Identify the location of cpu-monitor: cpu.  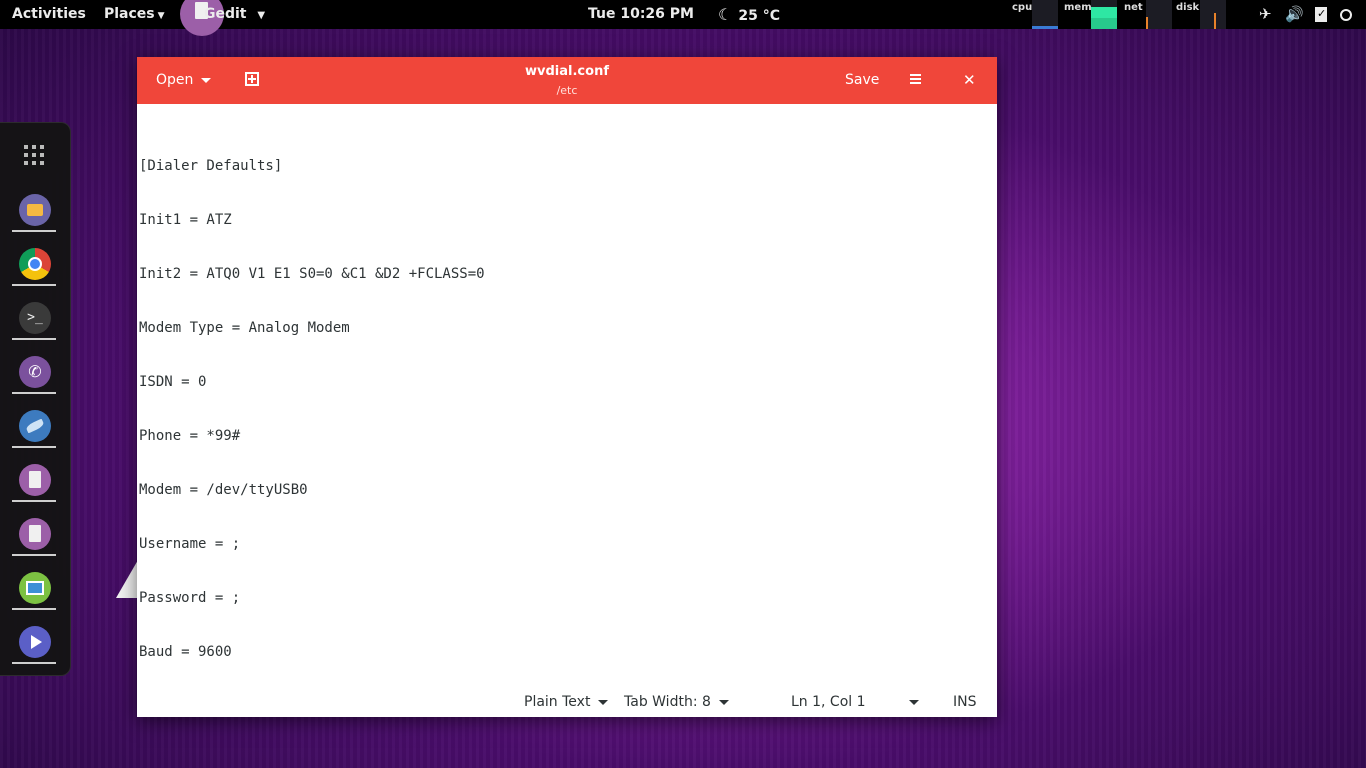
(1036, 14).